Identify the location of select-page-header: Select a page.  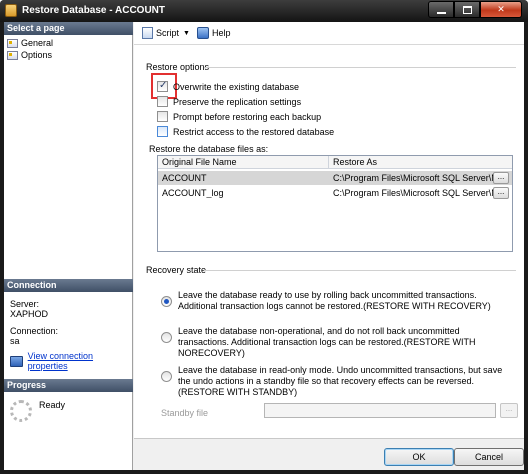
(68, 28).